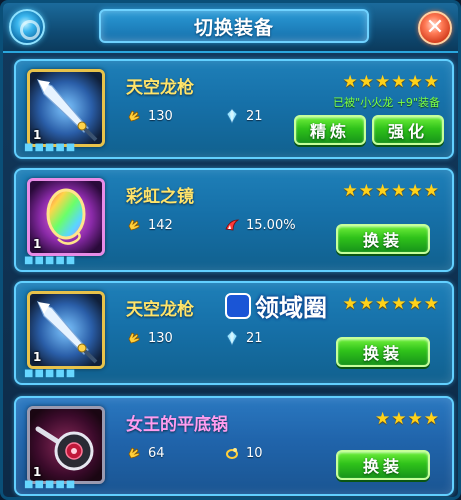 The image size is (461, 500). What do you see at coordinates (232, 453) in the screenshot?
I see `gold-ring-icon` at bounding box center [232, 453].